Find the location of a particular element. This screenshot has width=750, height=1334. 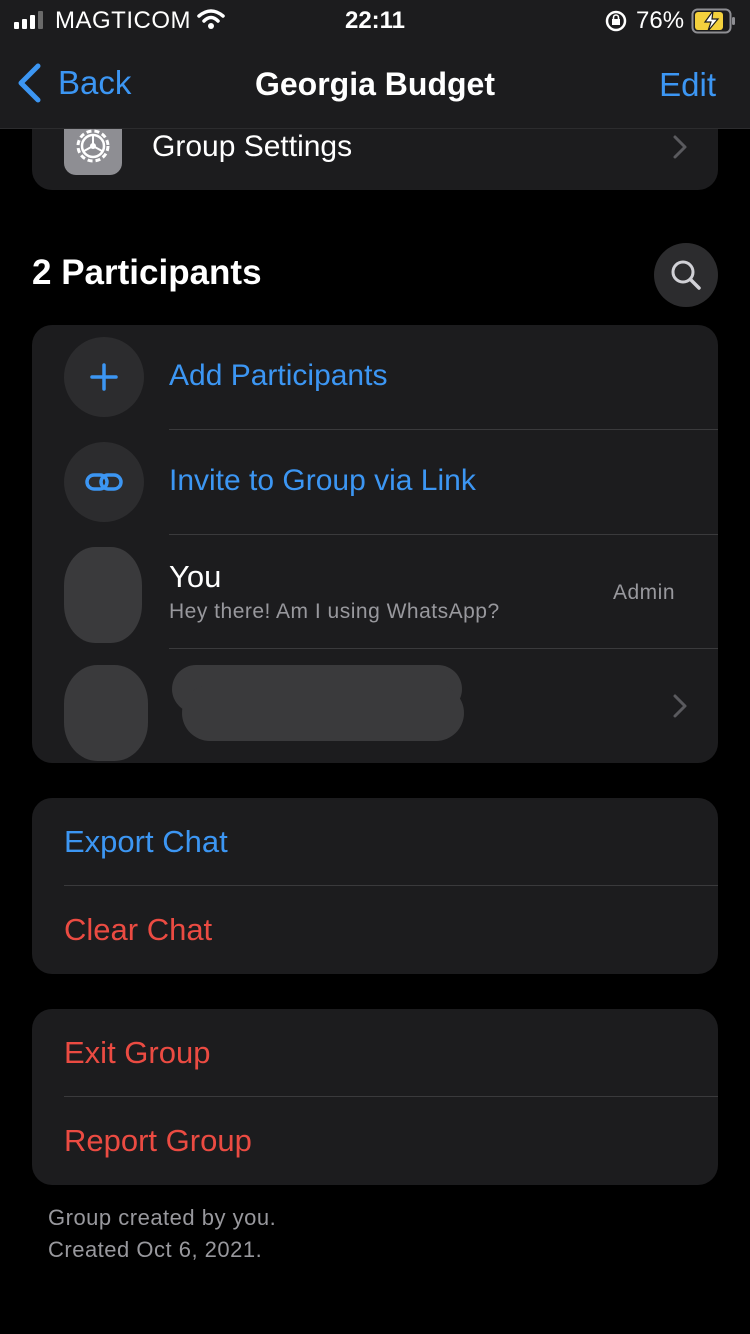

exit-group-button: Exit Group is located at coordinates (137, 1053).